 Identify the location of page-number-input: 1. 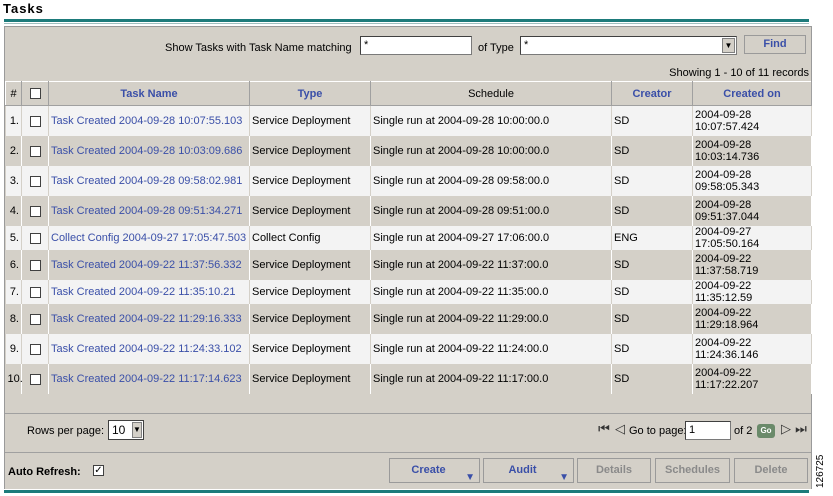
(708, 430).